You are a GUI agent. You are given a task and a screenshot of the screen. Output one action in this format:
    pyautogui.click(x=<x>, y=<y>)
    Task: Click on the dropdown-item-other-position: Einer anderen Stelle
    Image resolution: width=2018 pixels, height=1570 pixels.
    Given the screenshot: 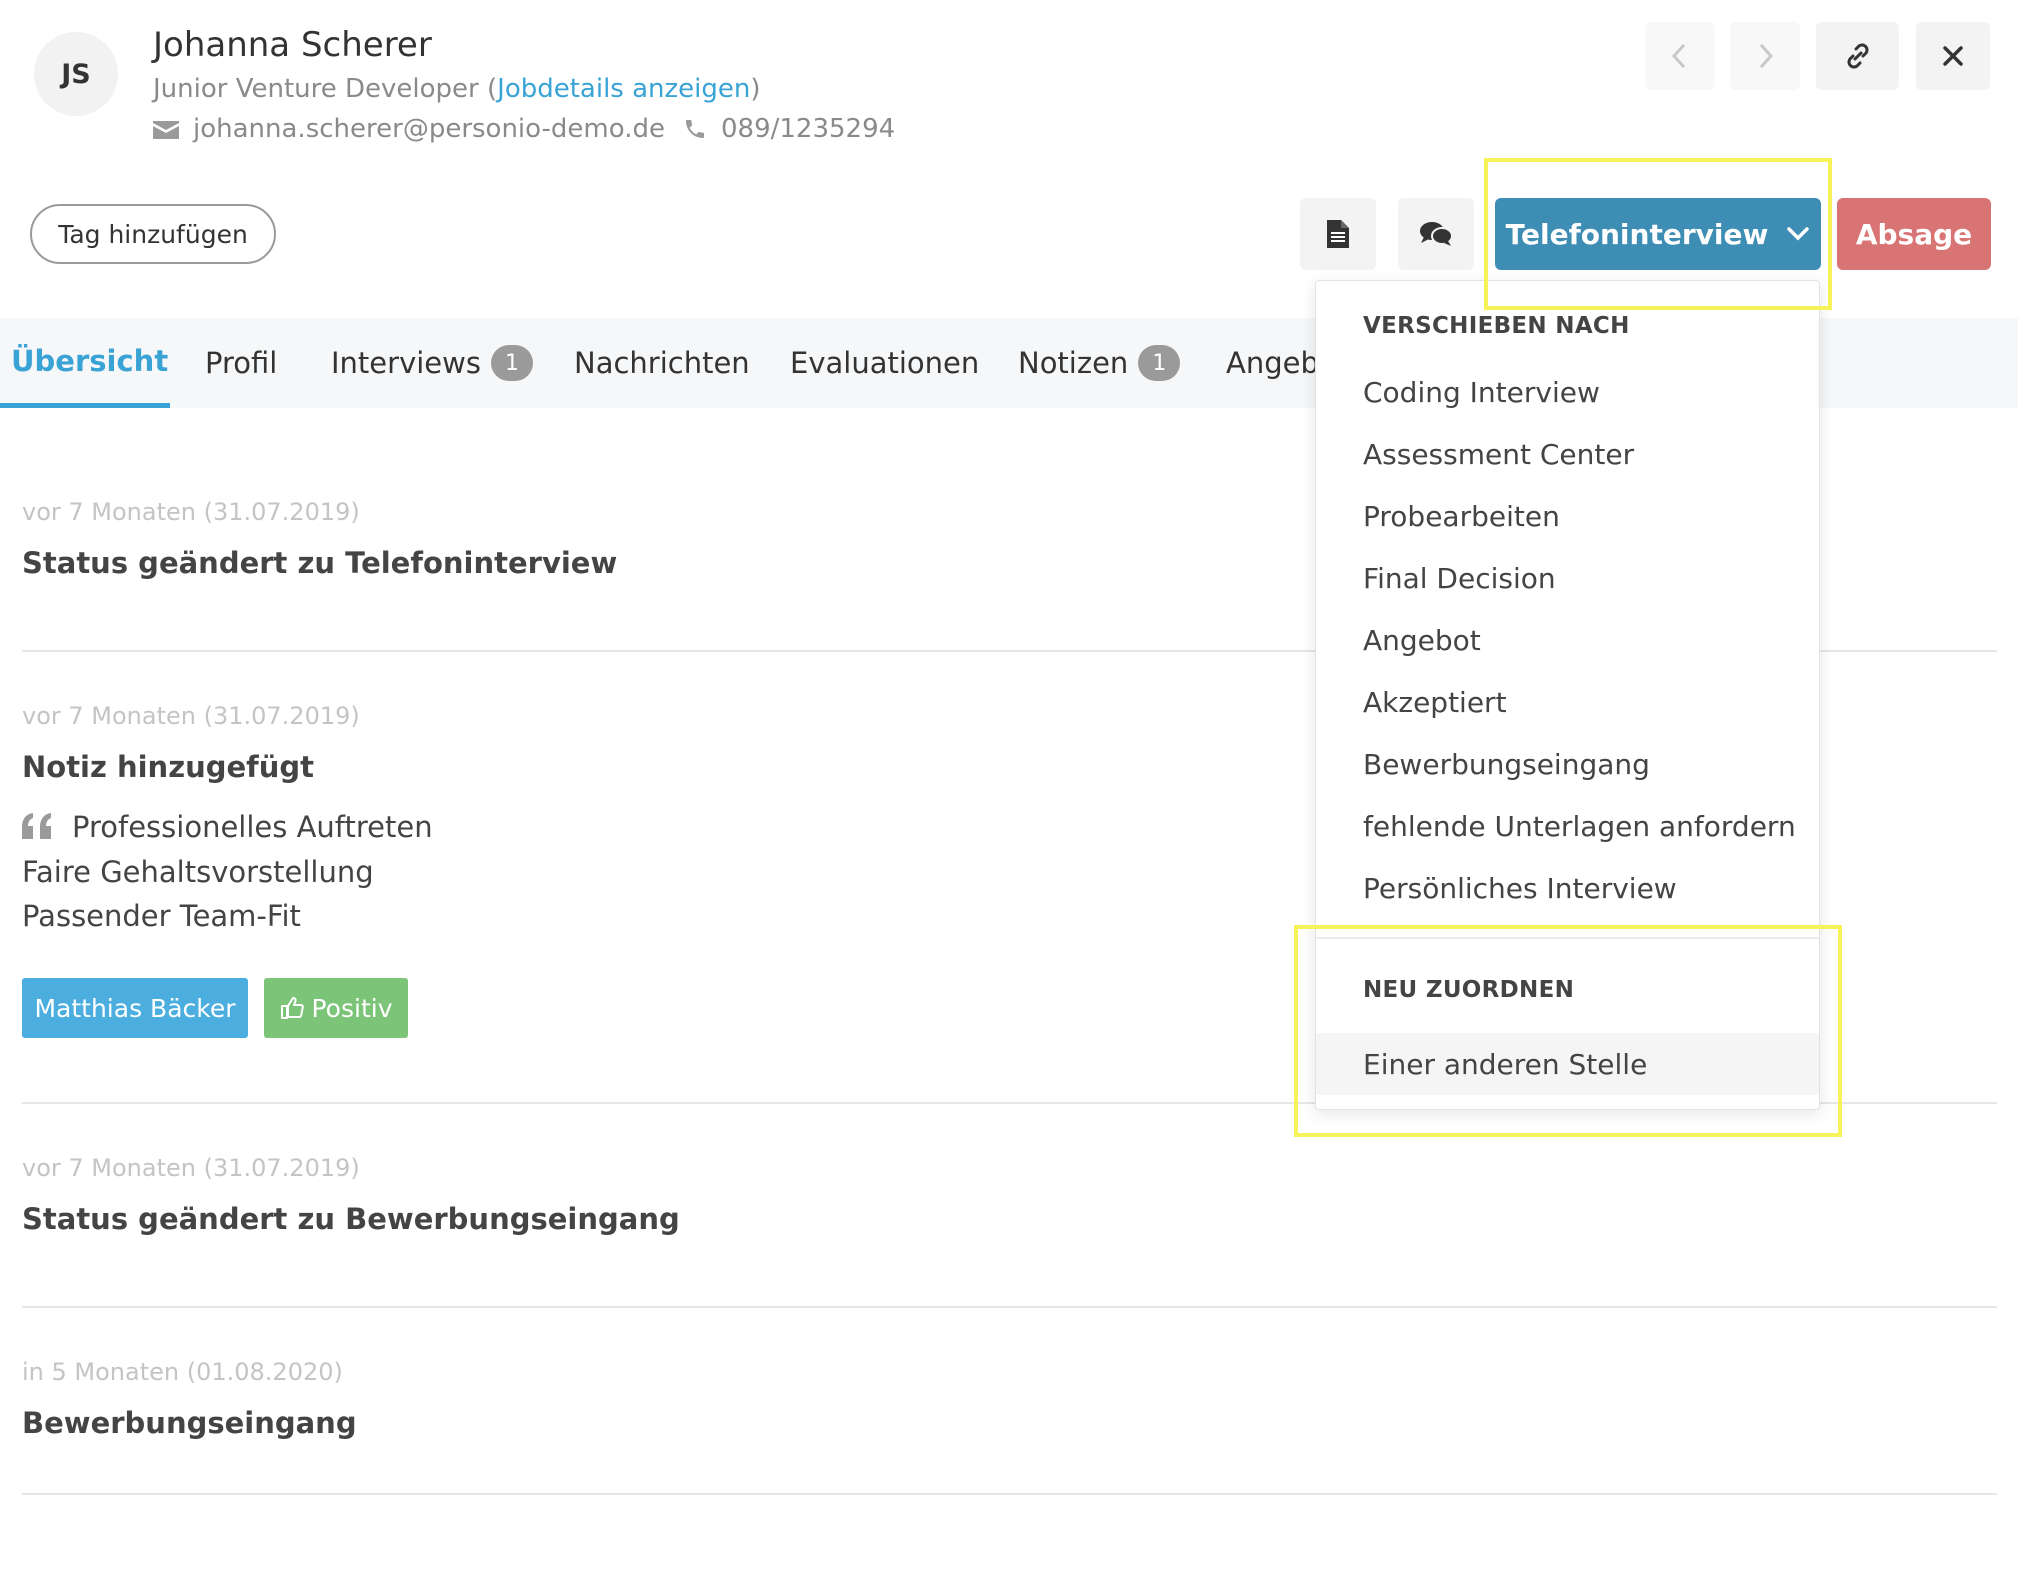 What is the action you would take?
    pyautogui.click(x=1567, y=1064)
    